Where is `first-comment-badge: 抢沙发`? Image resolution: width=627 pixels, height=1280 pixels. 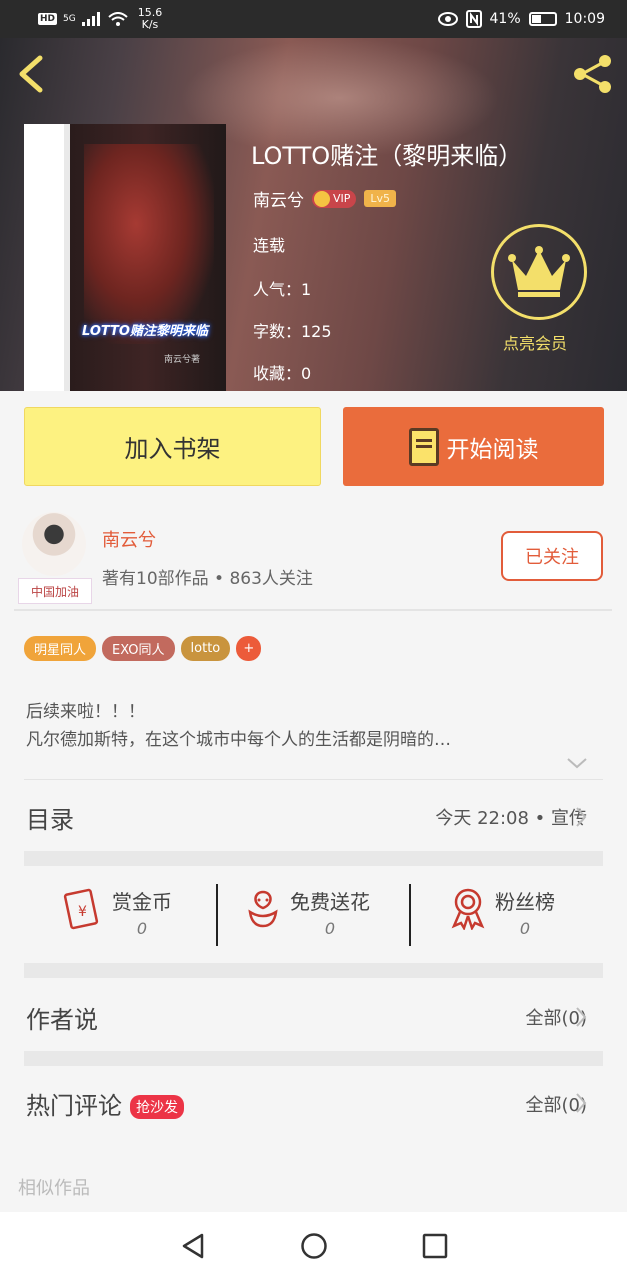
first-comment-badge: 抢沙发 is located at coordinates (157, 1107).